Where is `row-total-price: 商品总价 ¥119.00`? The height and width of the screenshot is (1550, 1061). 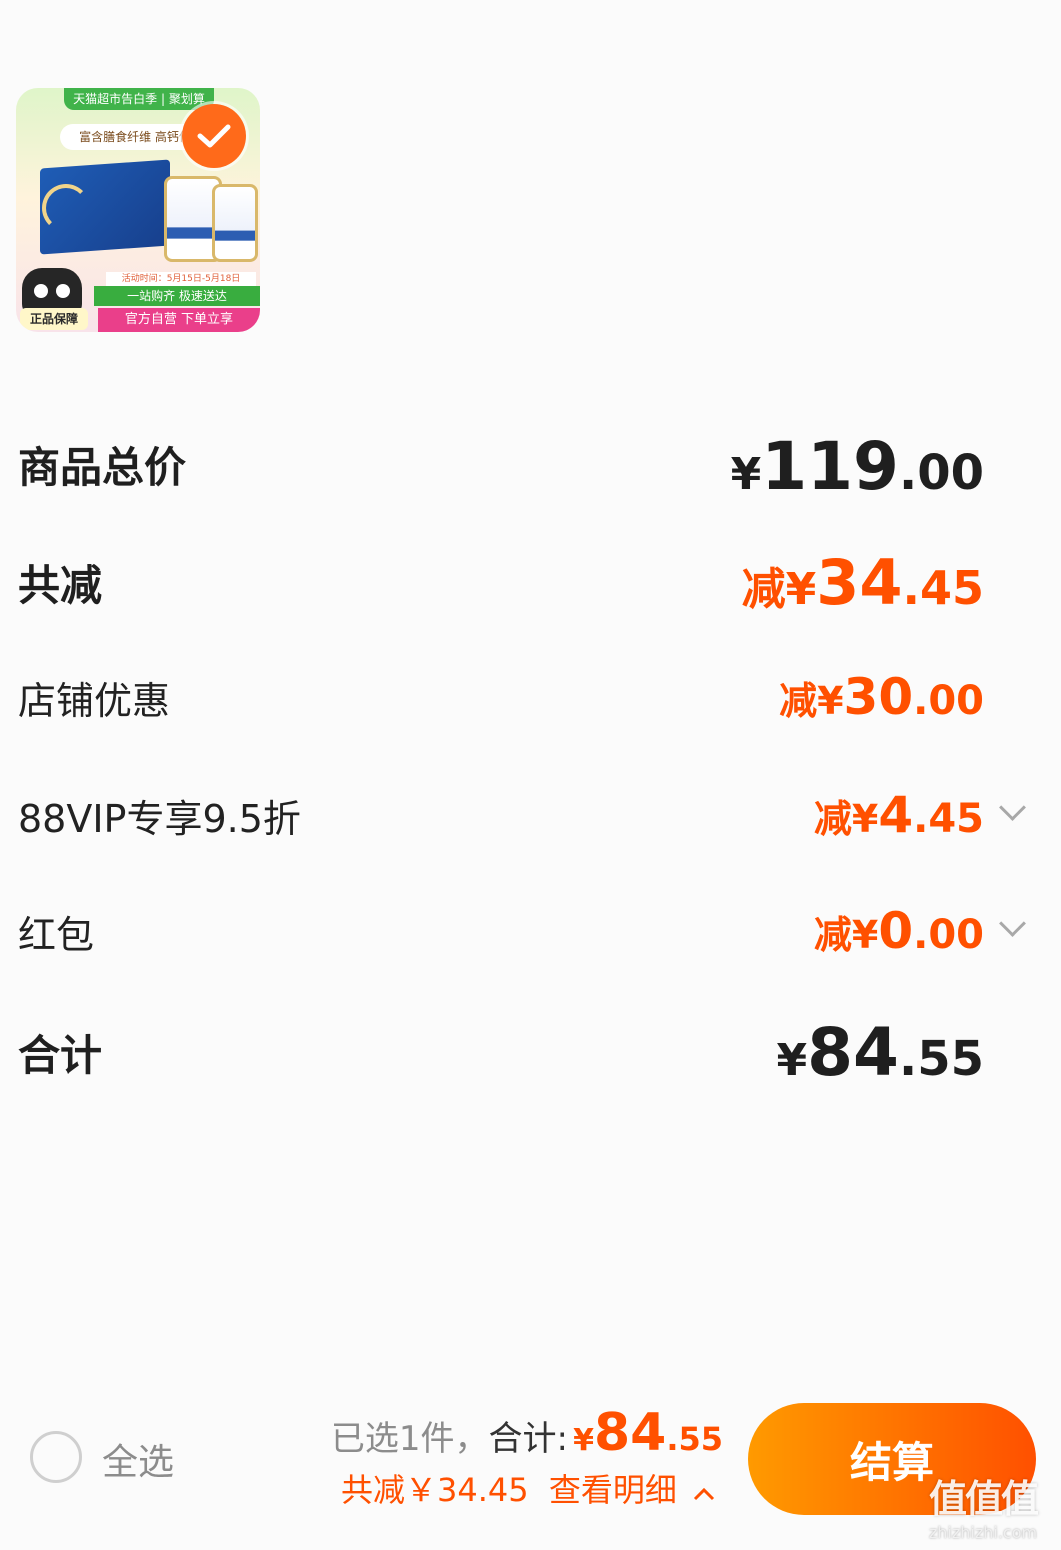 row-total-price: 商品总价 ¥119.00 is located at coordinates (523, 466).